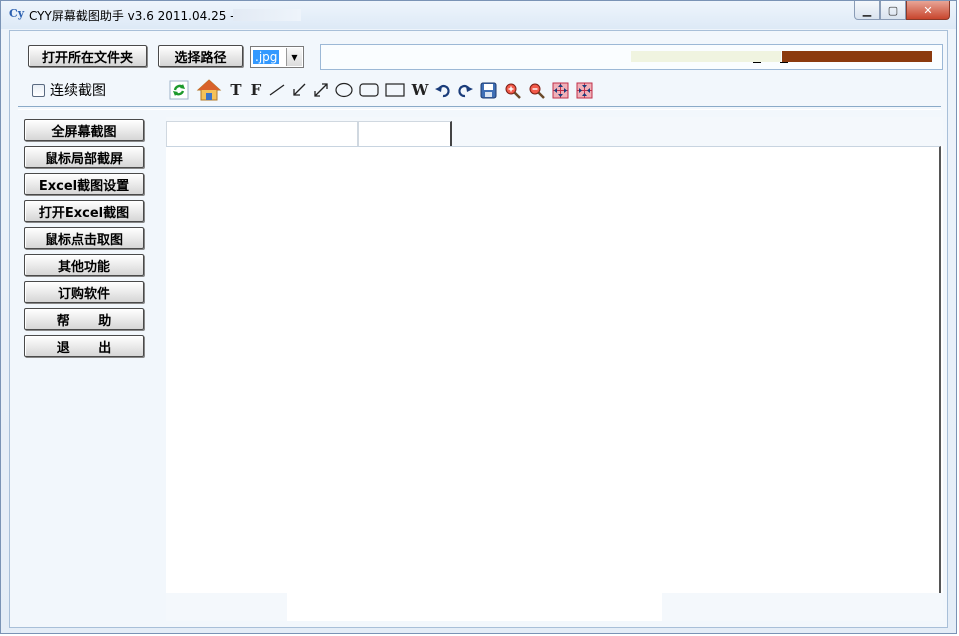 This screenshot has width=959, height=636. I want to click on double-arrow-icon, so click(321, 90).